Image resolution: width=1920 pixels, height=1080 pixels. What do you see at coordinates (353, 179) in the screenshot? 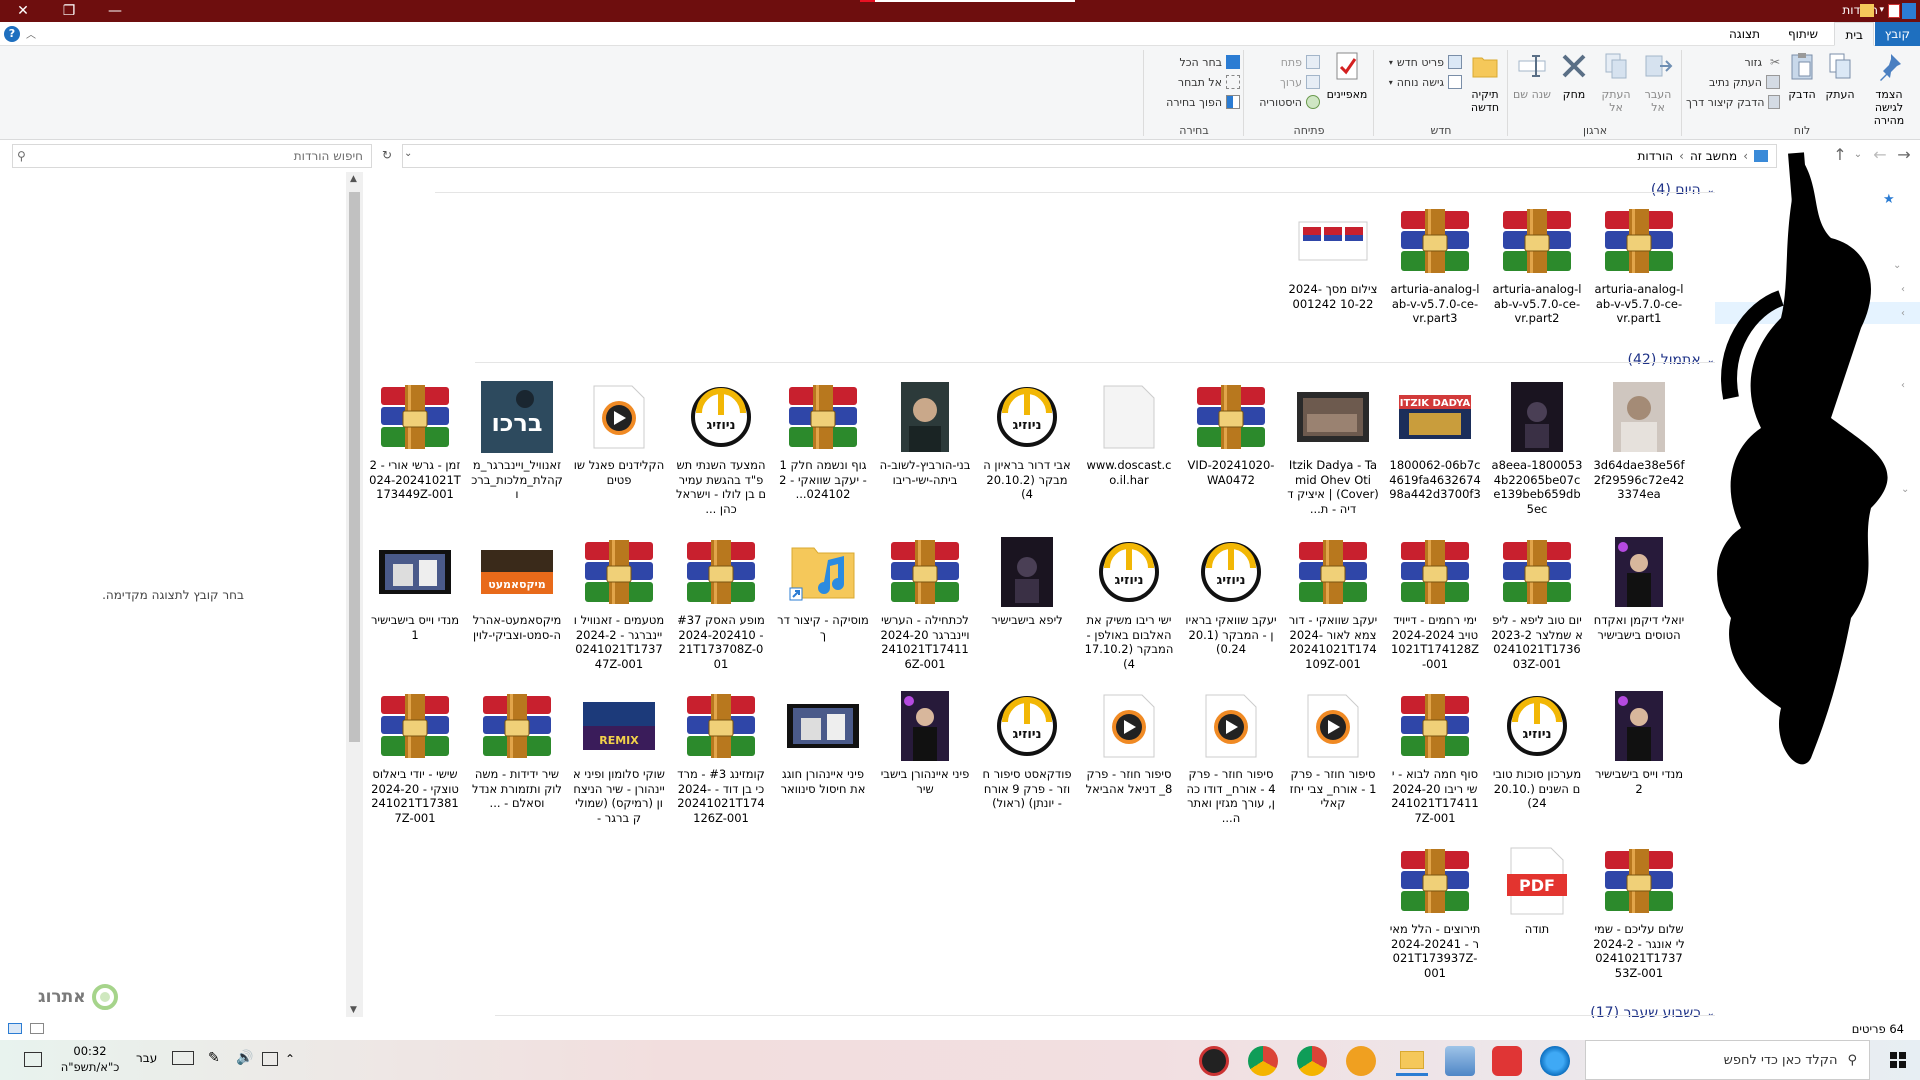
I see `scroll-up-arrow-icon: ▲` at bounding box center [353, 179].